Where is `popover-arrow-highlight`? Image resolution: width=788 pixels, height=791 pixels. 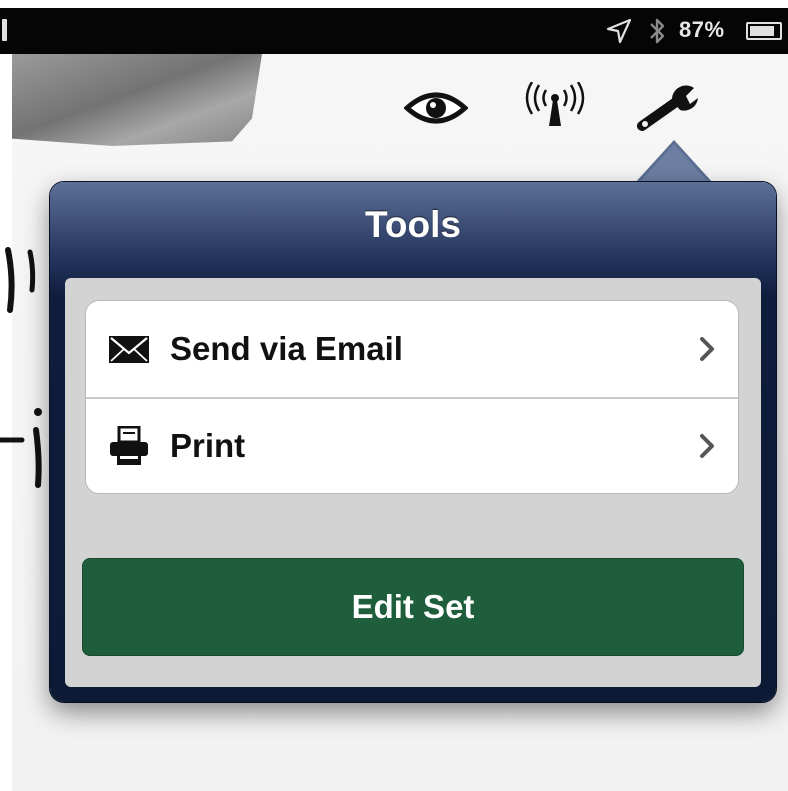 popover-arrow-highlight is located at coordinates (674, 164).